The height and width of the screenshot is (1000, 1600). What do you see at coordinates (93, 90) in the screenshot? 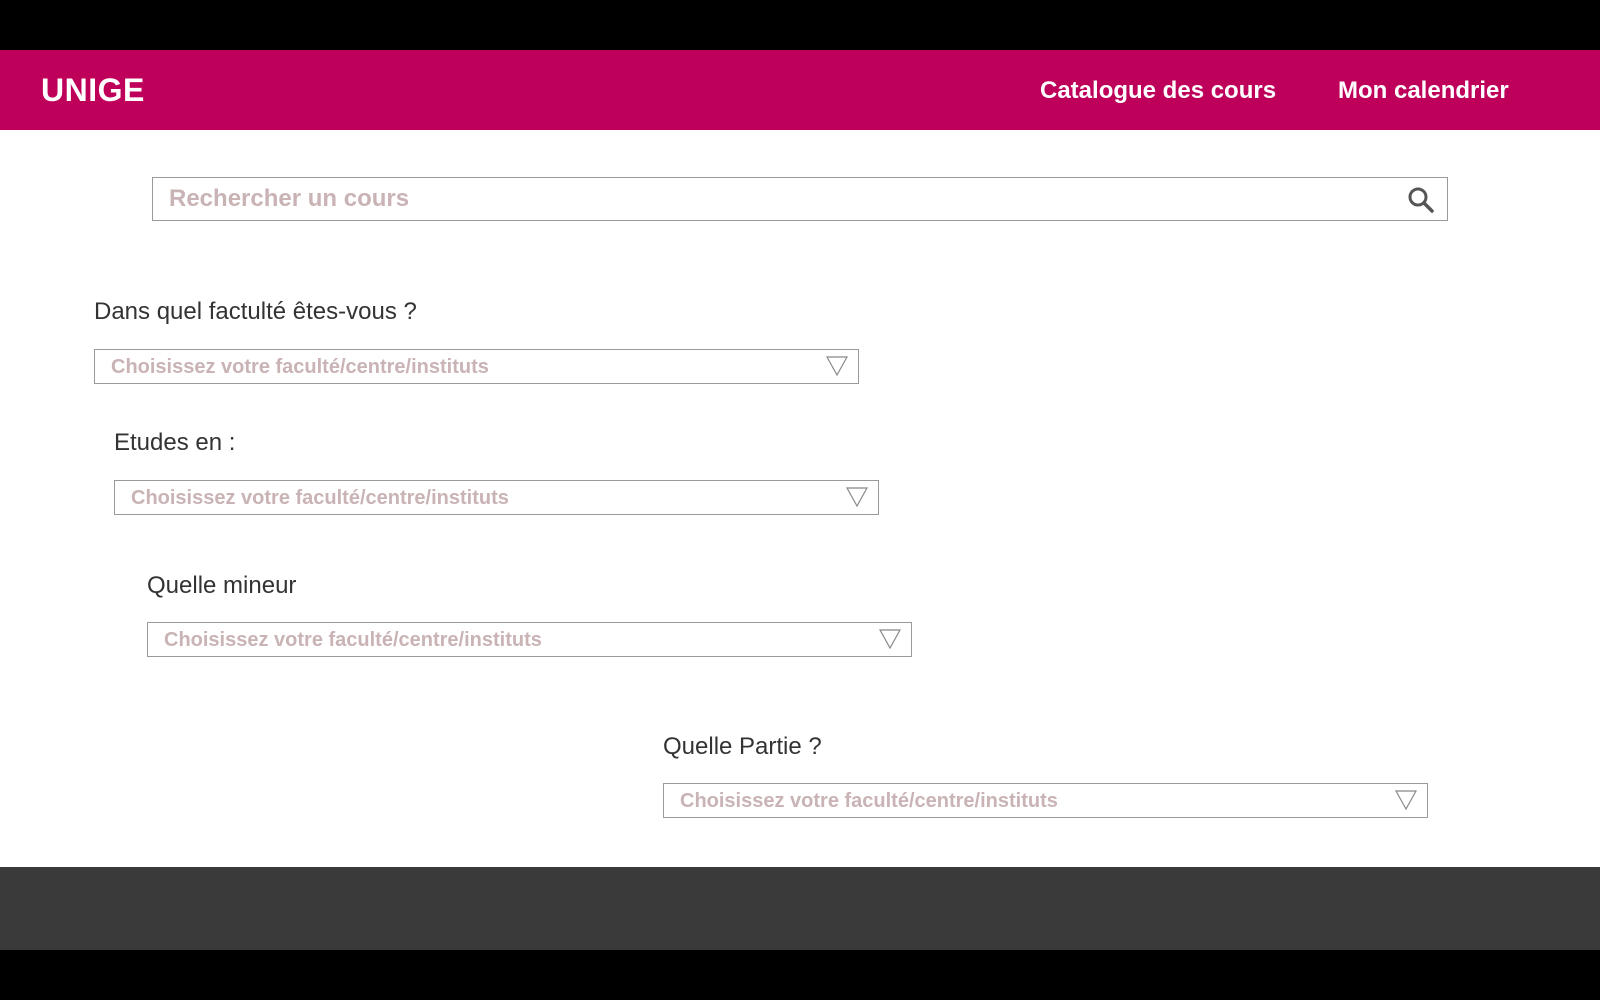
I see `logo: UNIGE` at bounding box center [93, 90].